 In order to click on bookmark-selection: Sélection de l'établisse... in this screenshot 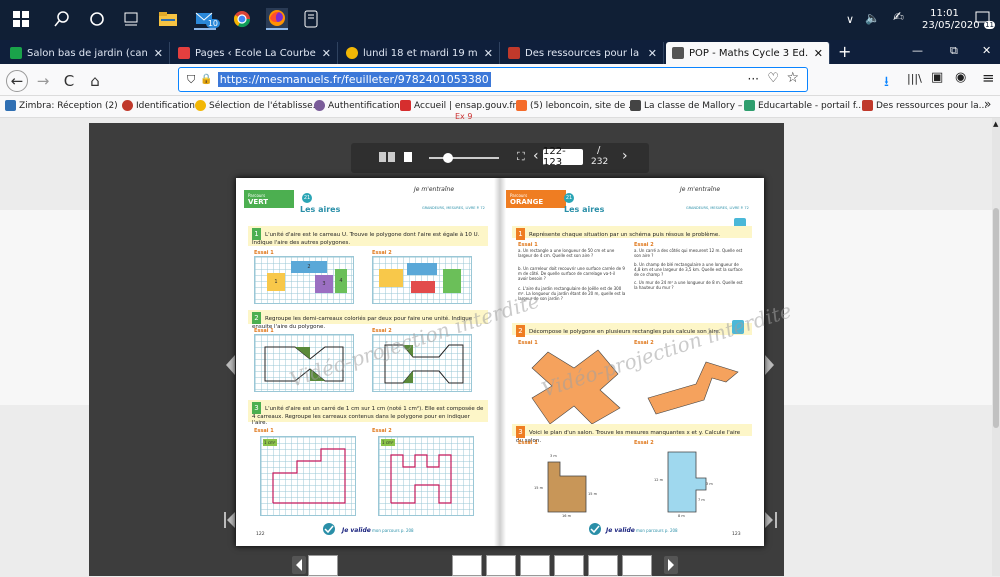, I will do `click(258, 105)`.